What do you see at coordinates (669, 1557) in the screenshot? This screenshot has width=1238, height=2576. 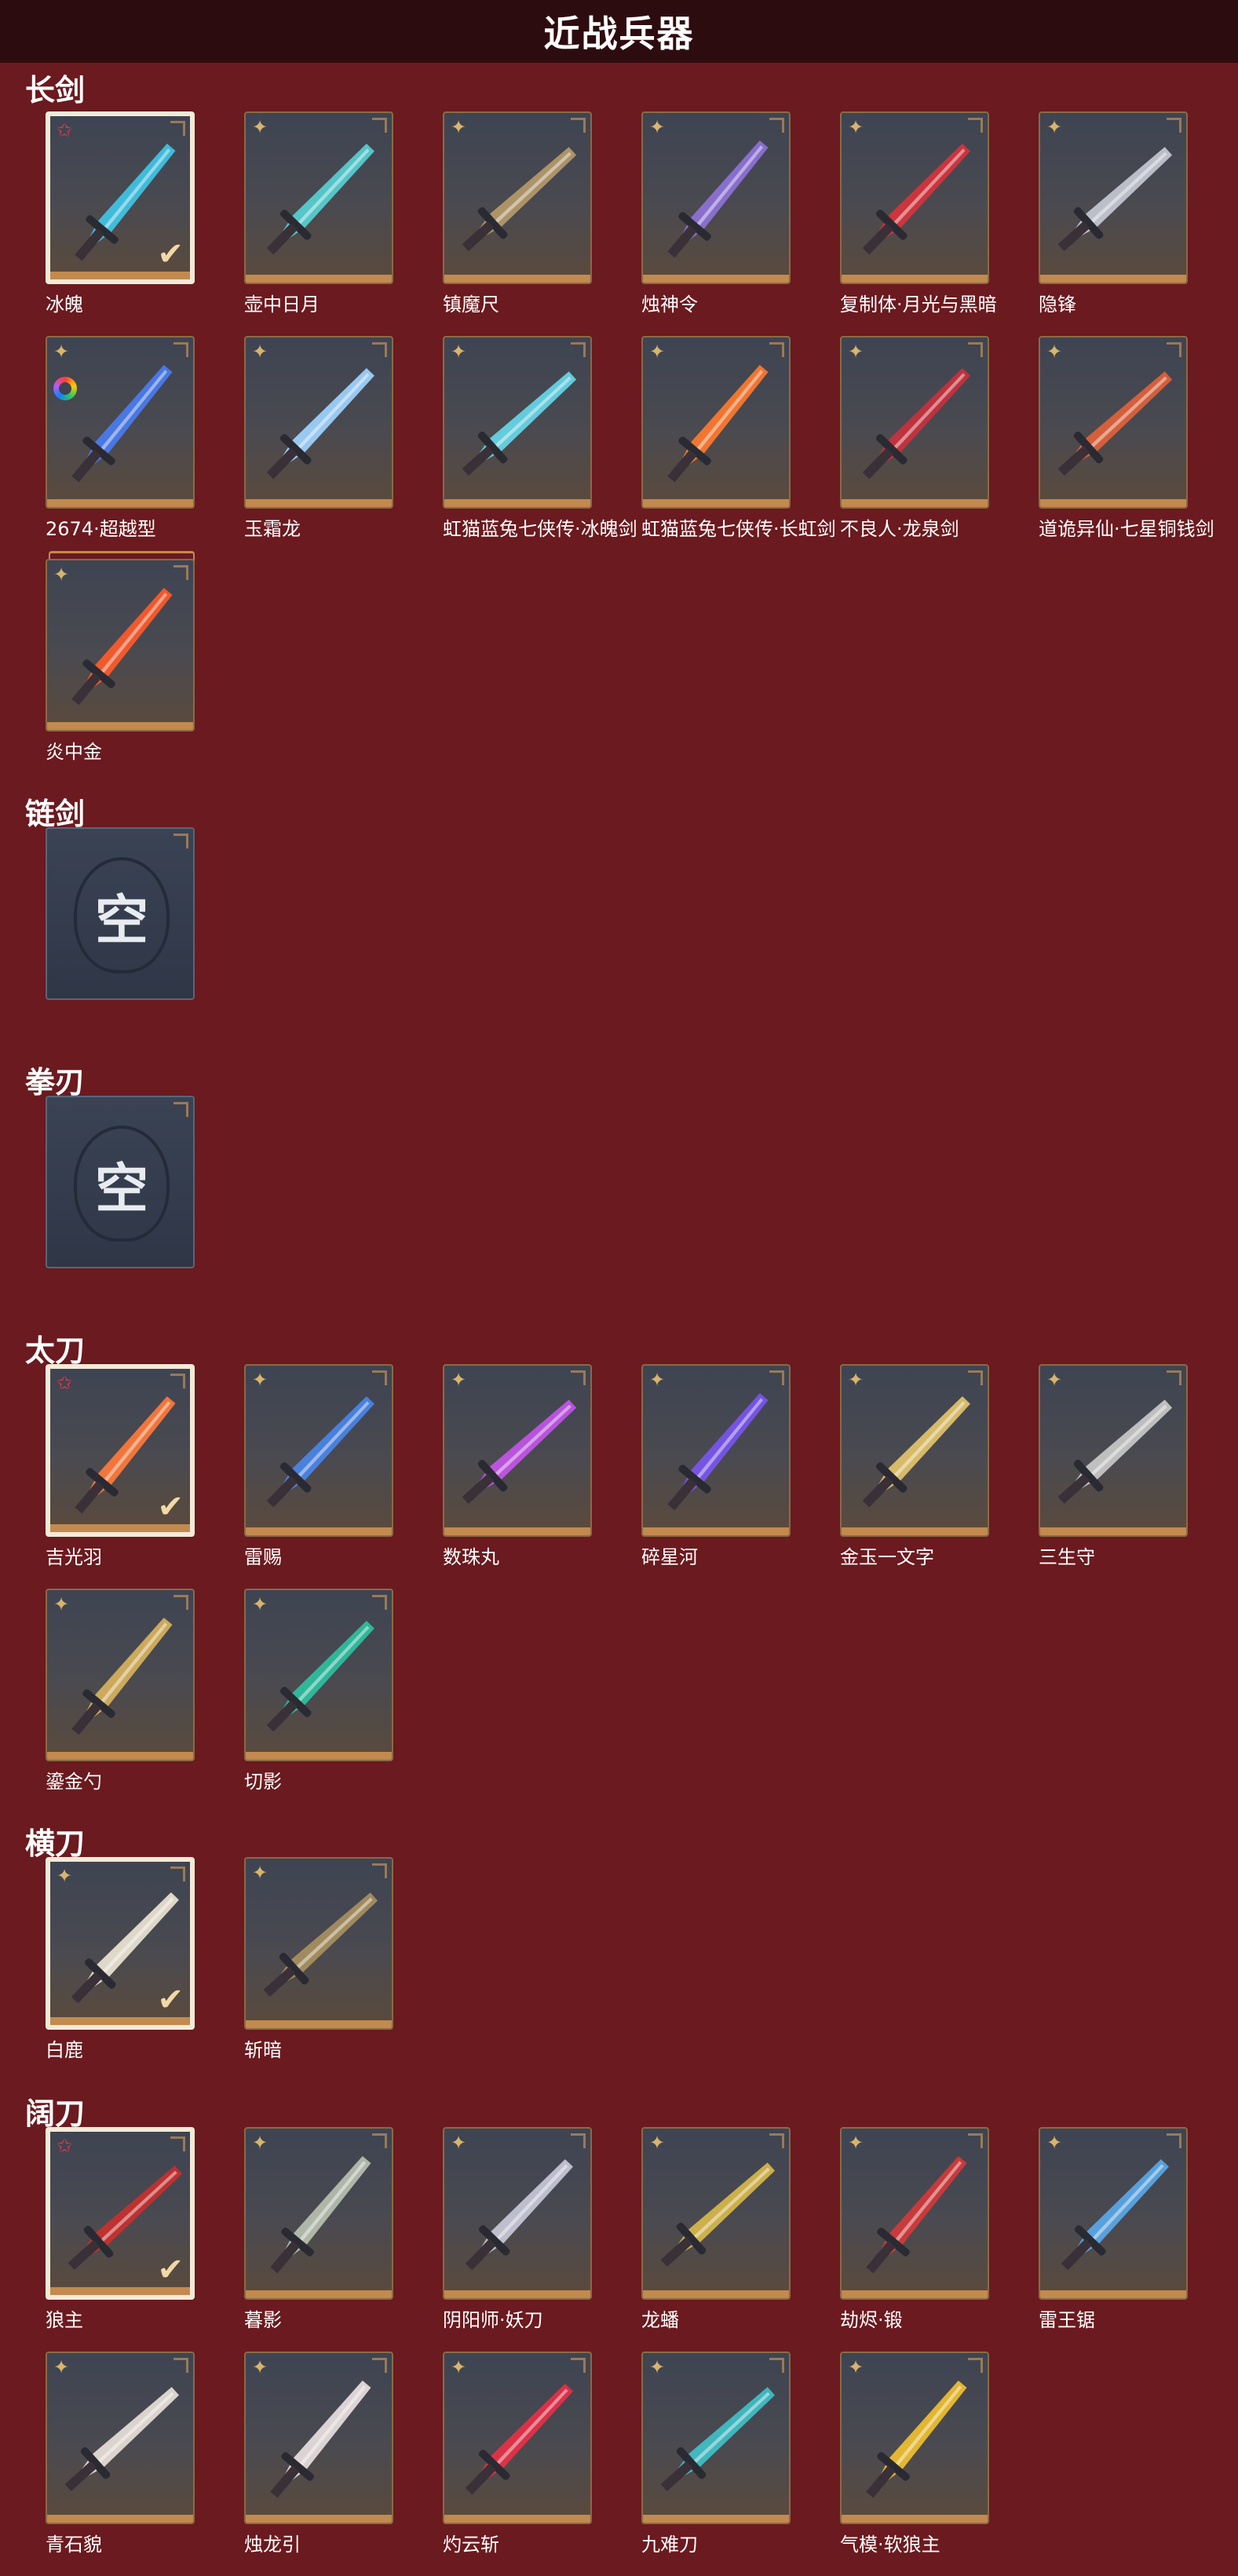 I see `weapon-name: 碎星河` at bounding box center [669, 1557].